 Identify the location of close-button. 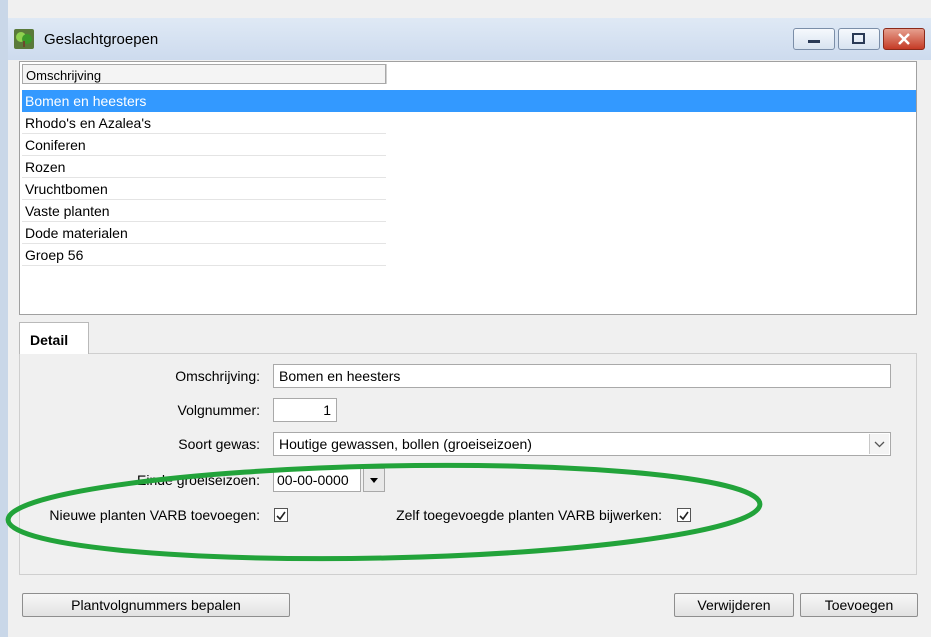
(904, 39).